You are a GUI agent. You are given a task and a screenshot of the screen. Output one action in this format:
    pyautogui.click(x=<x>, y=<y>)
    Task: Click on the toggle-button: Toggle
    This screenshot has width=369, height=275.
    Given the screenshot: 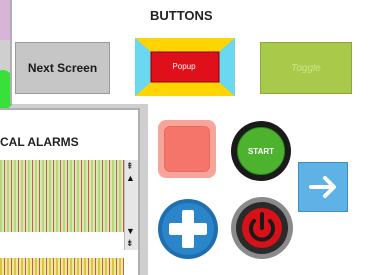 What is the action you would take?
    pyautogui.click(x=306, y=68)
    